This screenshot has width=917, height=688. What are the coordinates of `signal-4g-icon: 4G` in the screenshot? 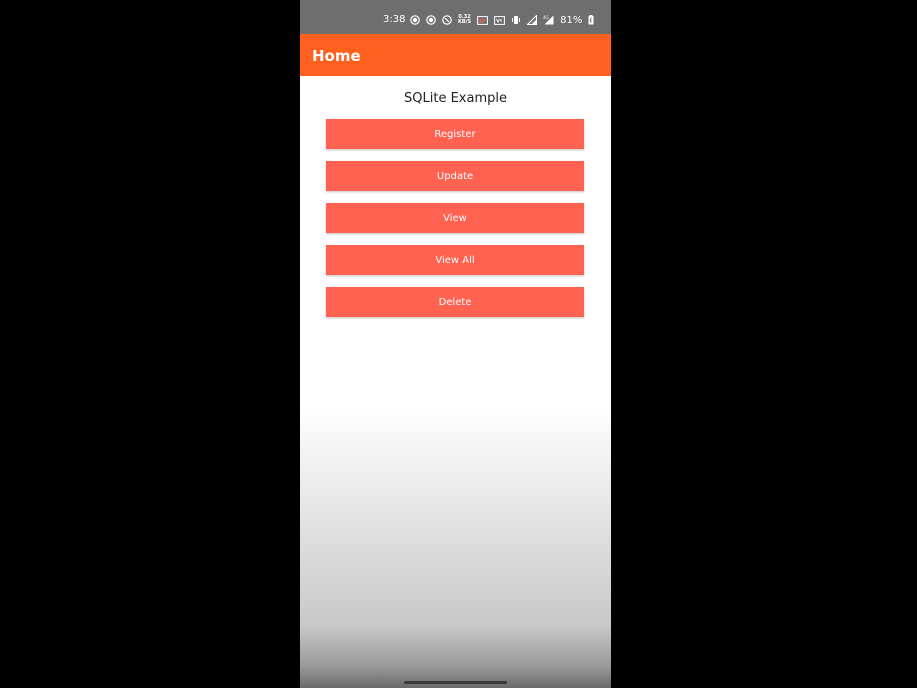 It's located at (548, 20).